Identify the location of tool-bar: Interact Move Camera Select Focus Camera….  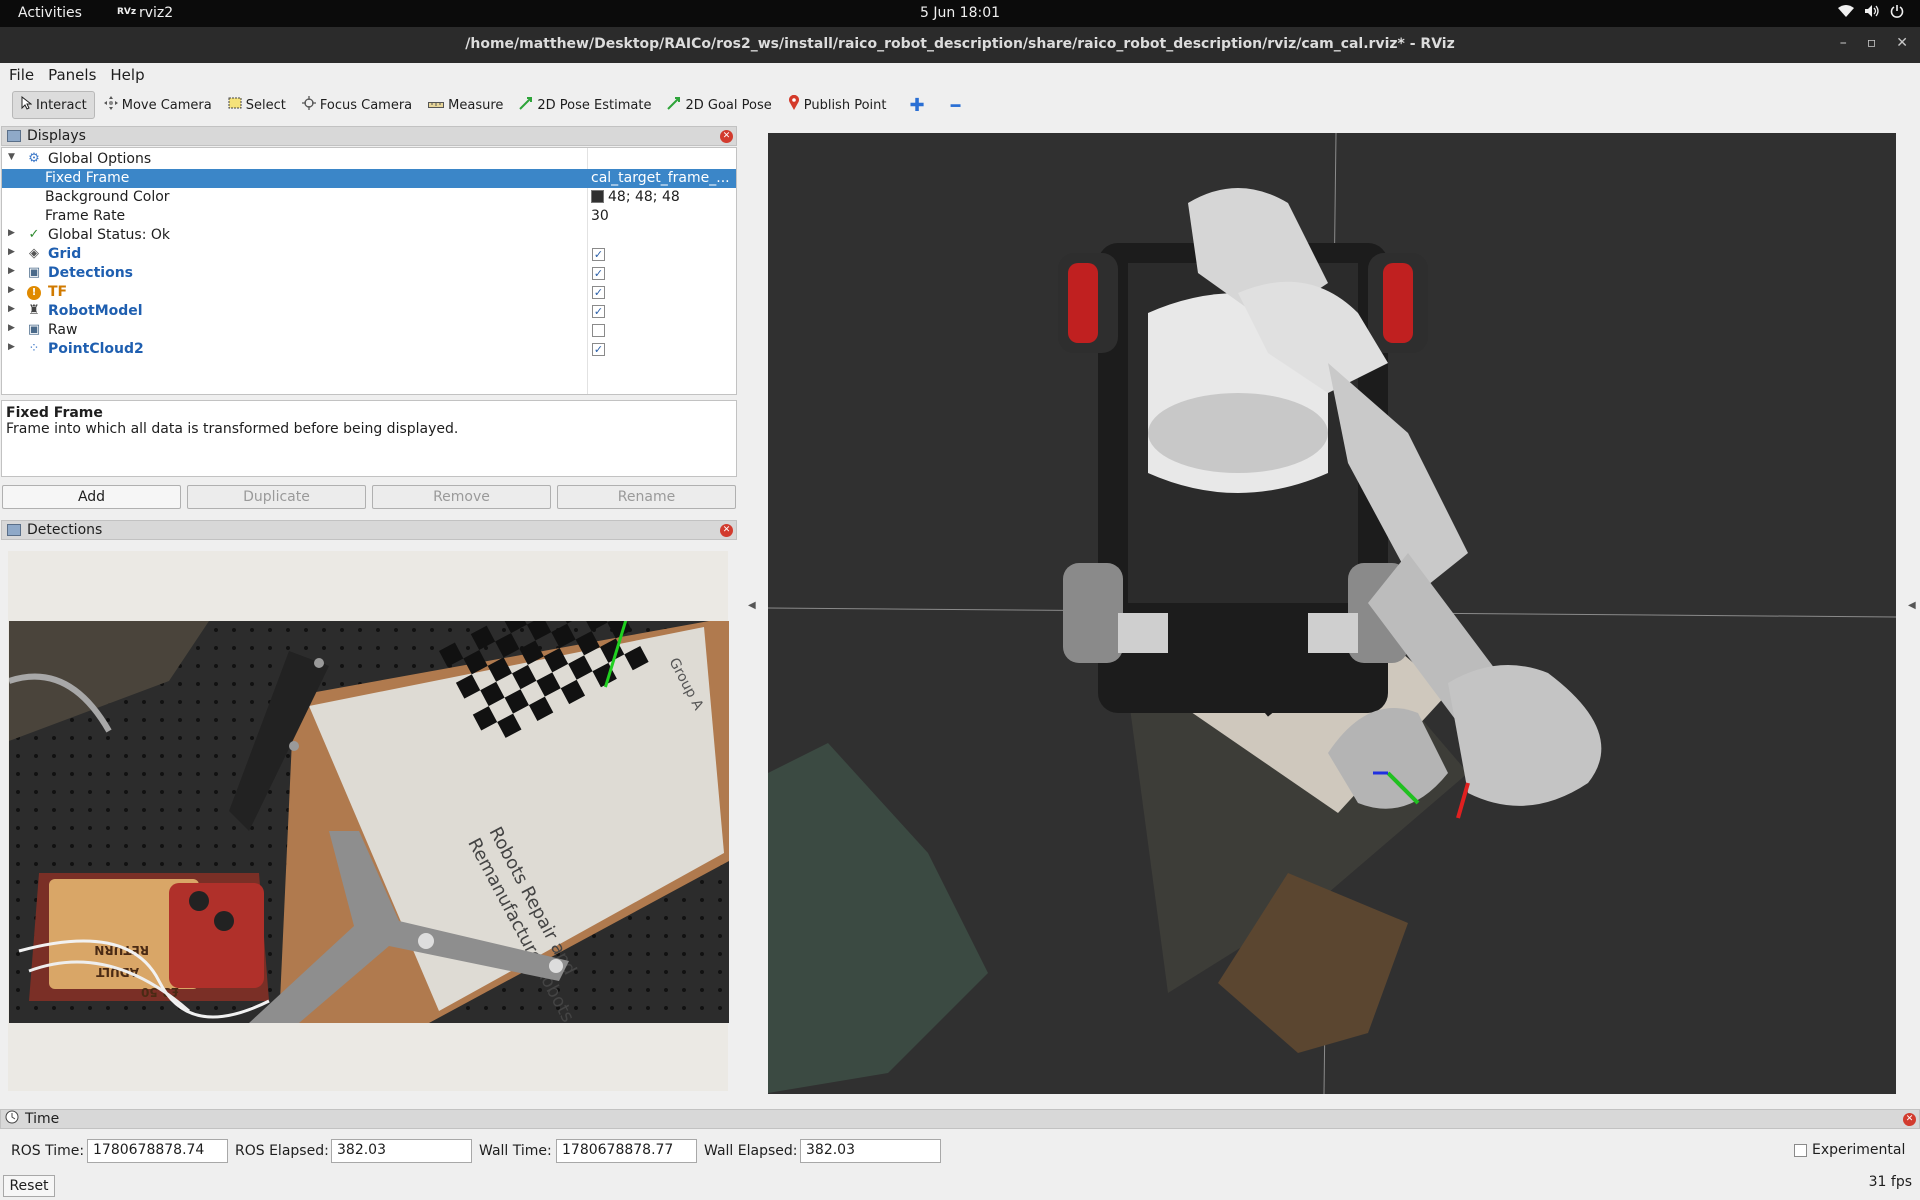
(960, 105).